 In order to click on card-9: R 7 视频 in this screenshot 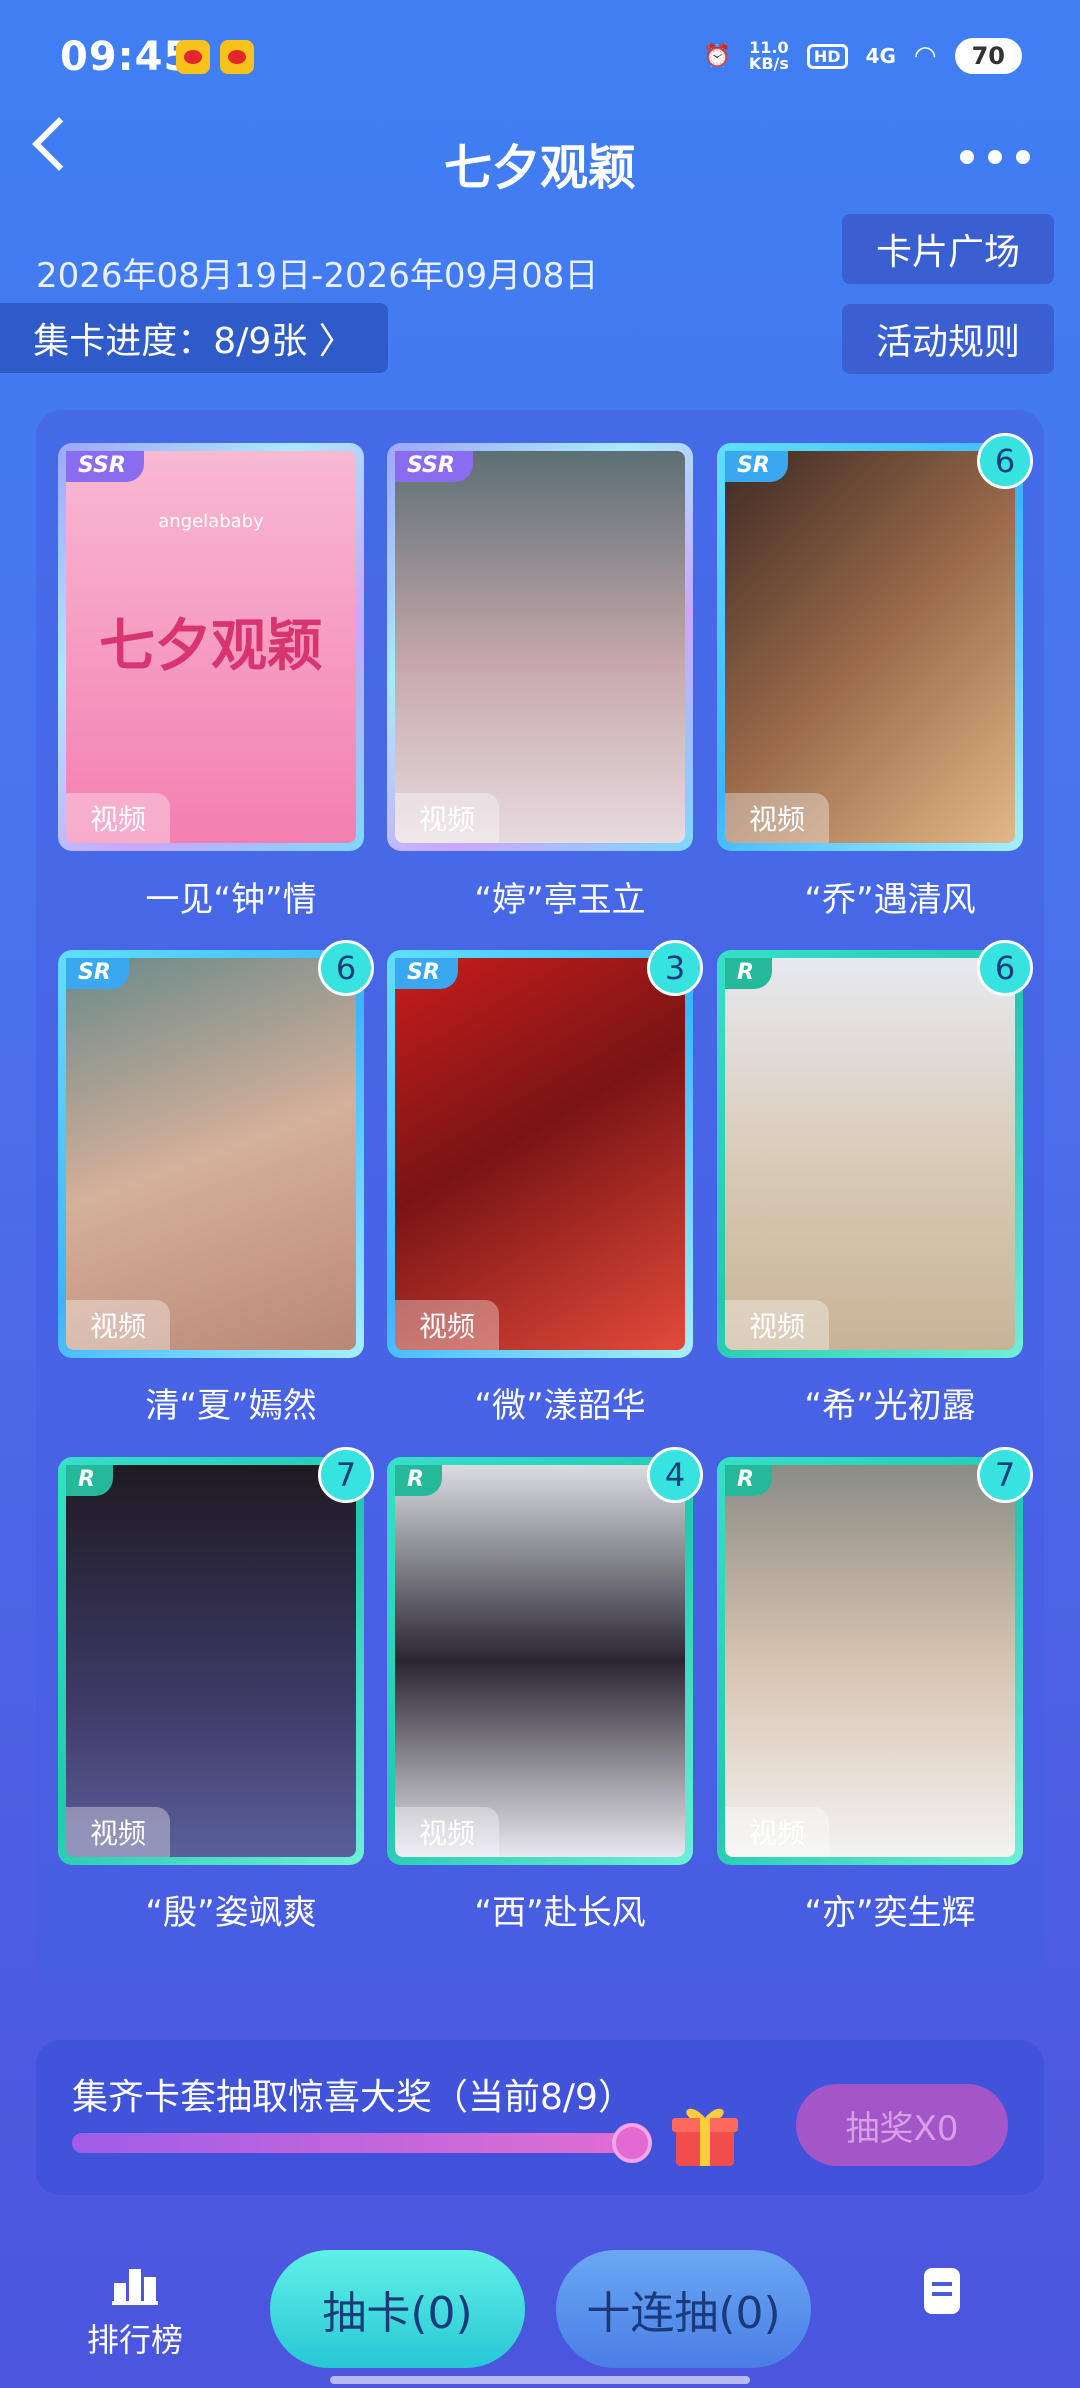, I will do `click(875, 1656)`.